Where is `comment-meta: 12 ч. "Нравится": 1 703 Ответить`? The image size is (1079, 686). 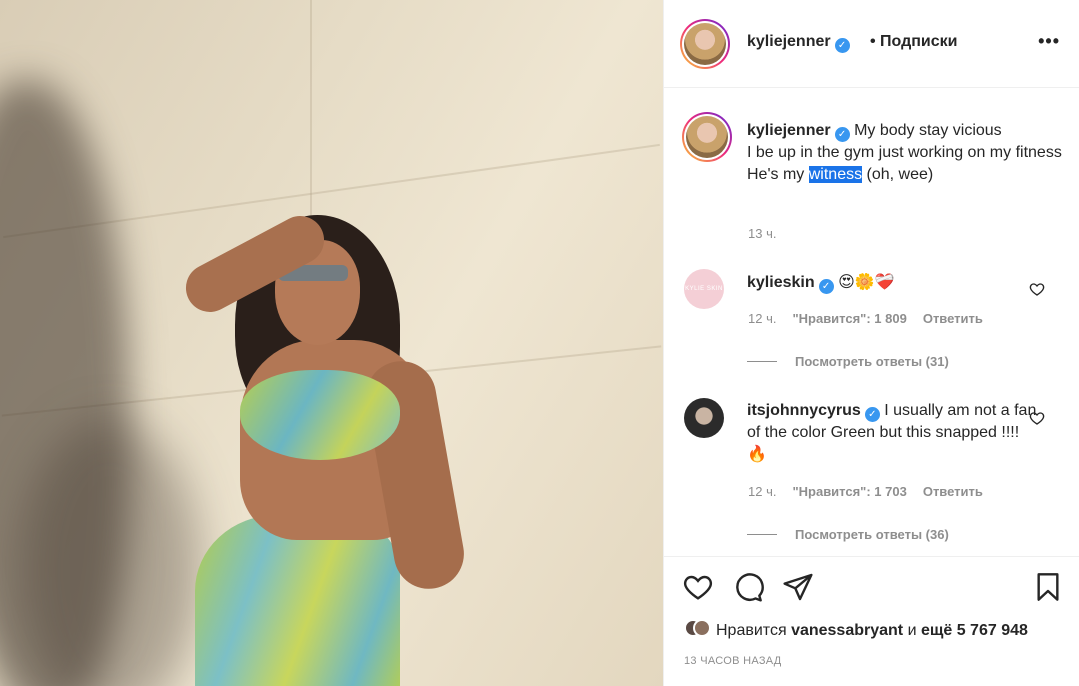
comment-meta: 12 ч. "Нравится": 1 703 Ответить is located at coordinates (865, 491).